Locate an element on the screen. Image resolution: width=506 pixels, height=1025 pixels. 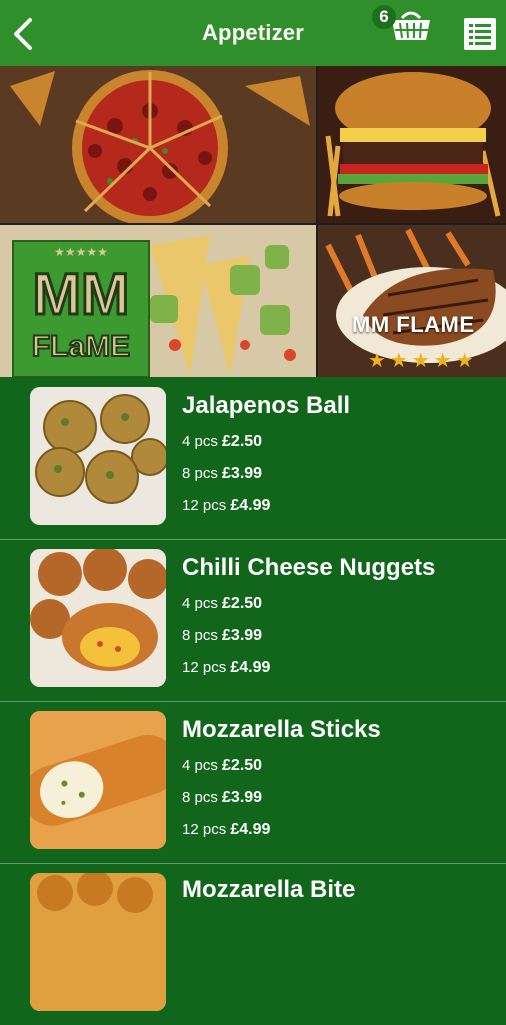
burger-image is located at coordinates (412, 144).